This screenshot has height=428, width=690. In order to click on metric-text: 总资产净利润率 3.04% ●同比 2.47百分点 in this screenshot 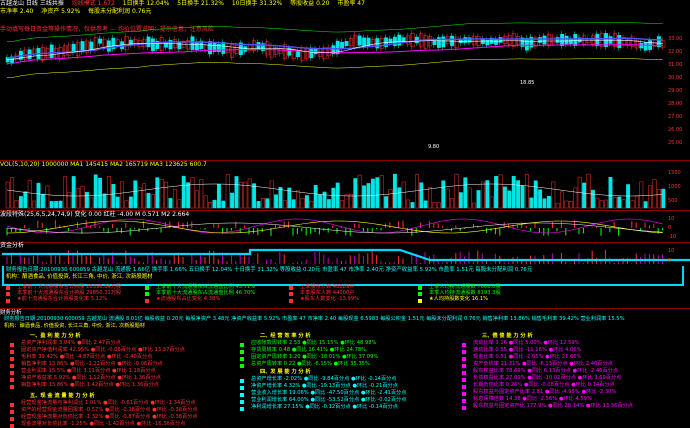, I will do `click(71, 343)`.